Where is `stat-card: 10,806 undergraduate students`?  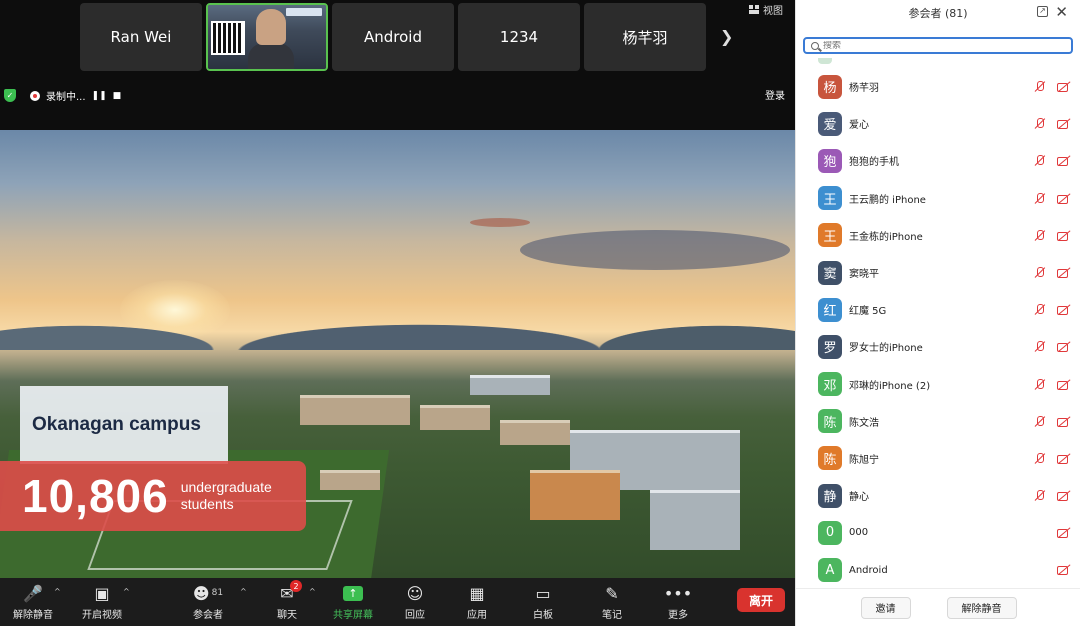 stat-card: 10,806 undergraduate students is located at coordinates (153, 496).